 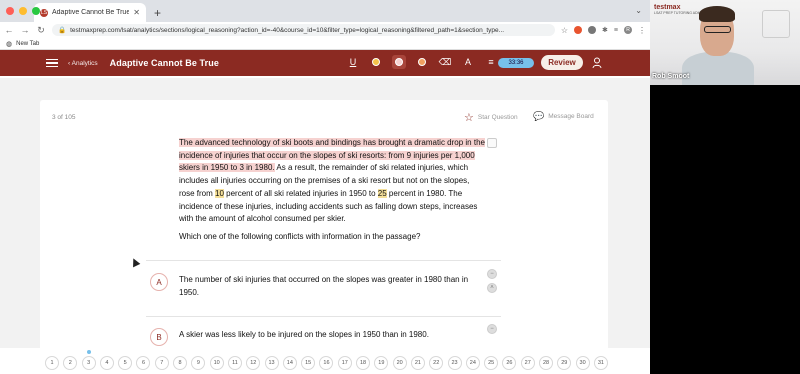 I want to click on back-link-label: Analytics, so click(x=84, y=63).